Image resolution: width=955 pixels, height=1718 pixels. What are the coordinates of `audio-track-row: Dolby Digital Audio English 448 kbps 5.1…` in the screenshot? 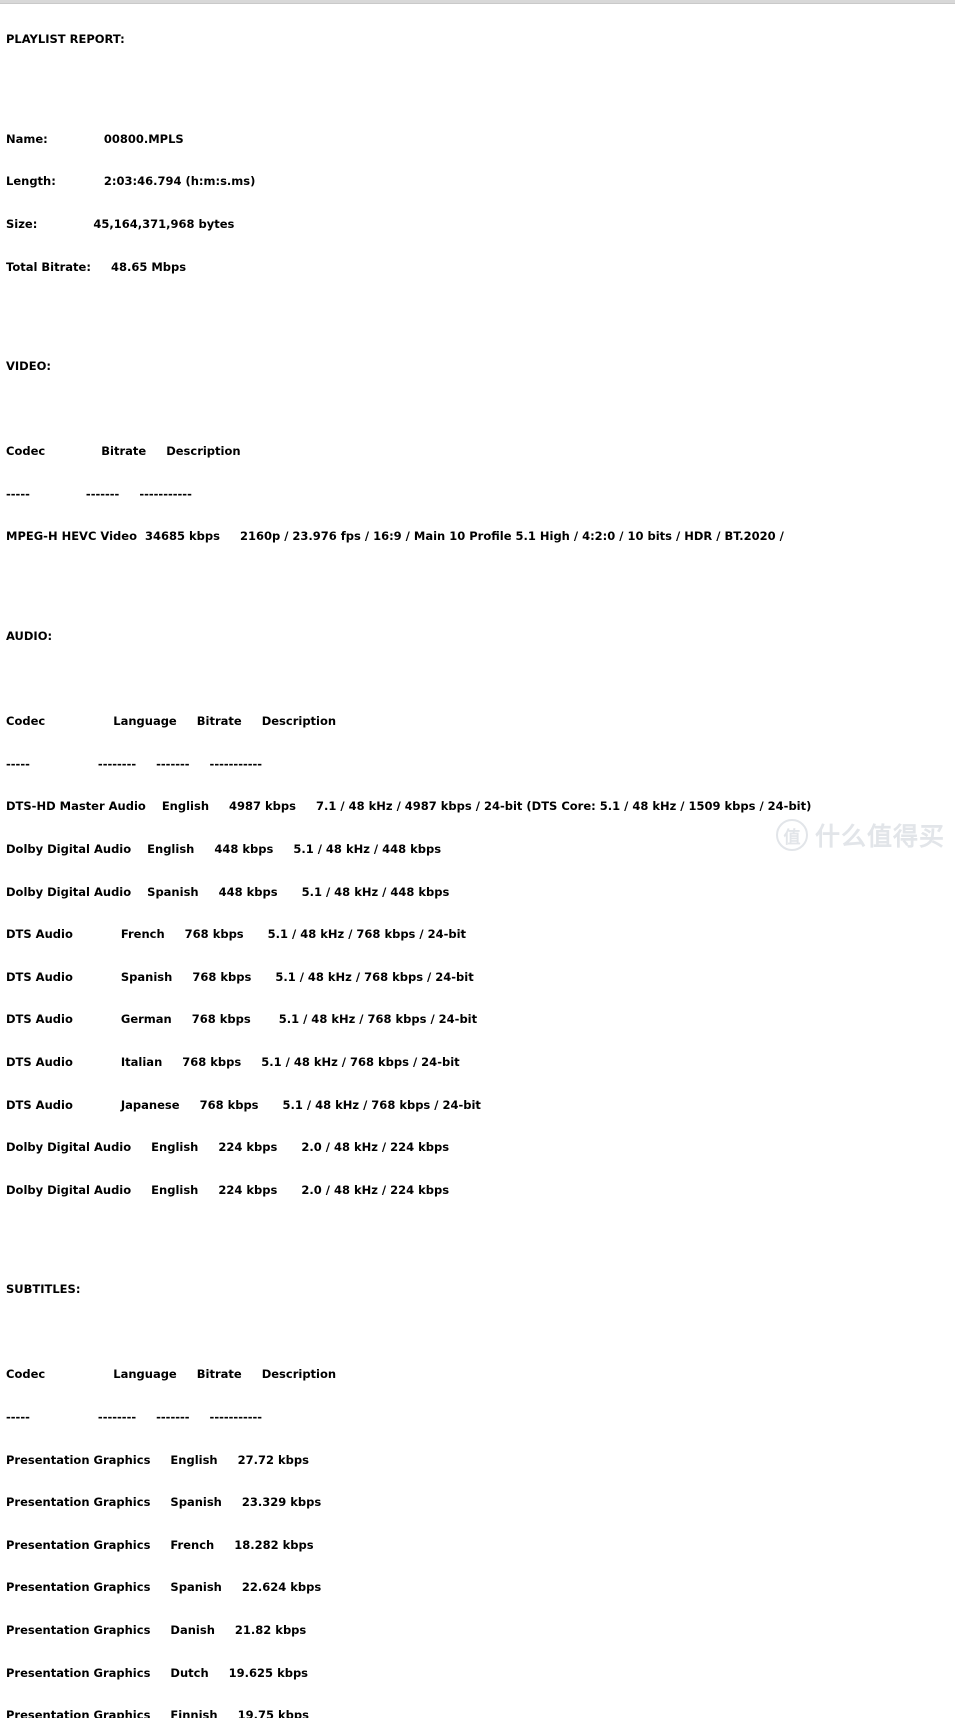 It's located at (224, 848).